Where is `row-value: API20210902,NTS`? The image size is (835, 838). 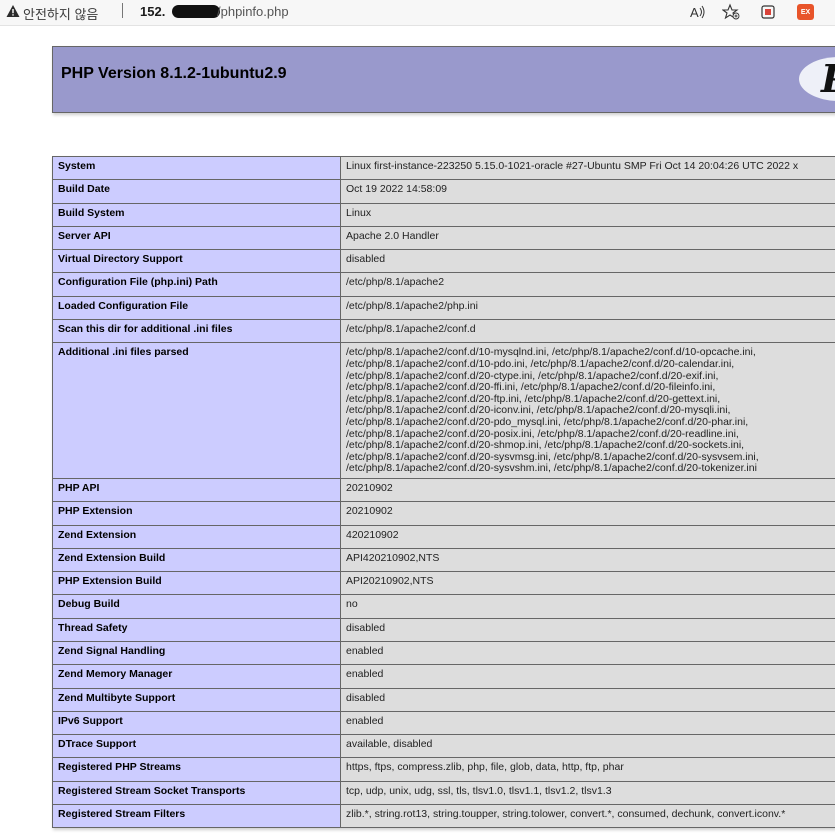
row-value: API20210902,NTS is located at coordinates (587, 583).